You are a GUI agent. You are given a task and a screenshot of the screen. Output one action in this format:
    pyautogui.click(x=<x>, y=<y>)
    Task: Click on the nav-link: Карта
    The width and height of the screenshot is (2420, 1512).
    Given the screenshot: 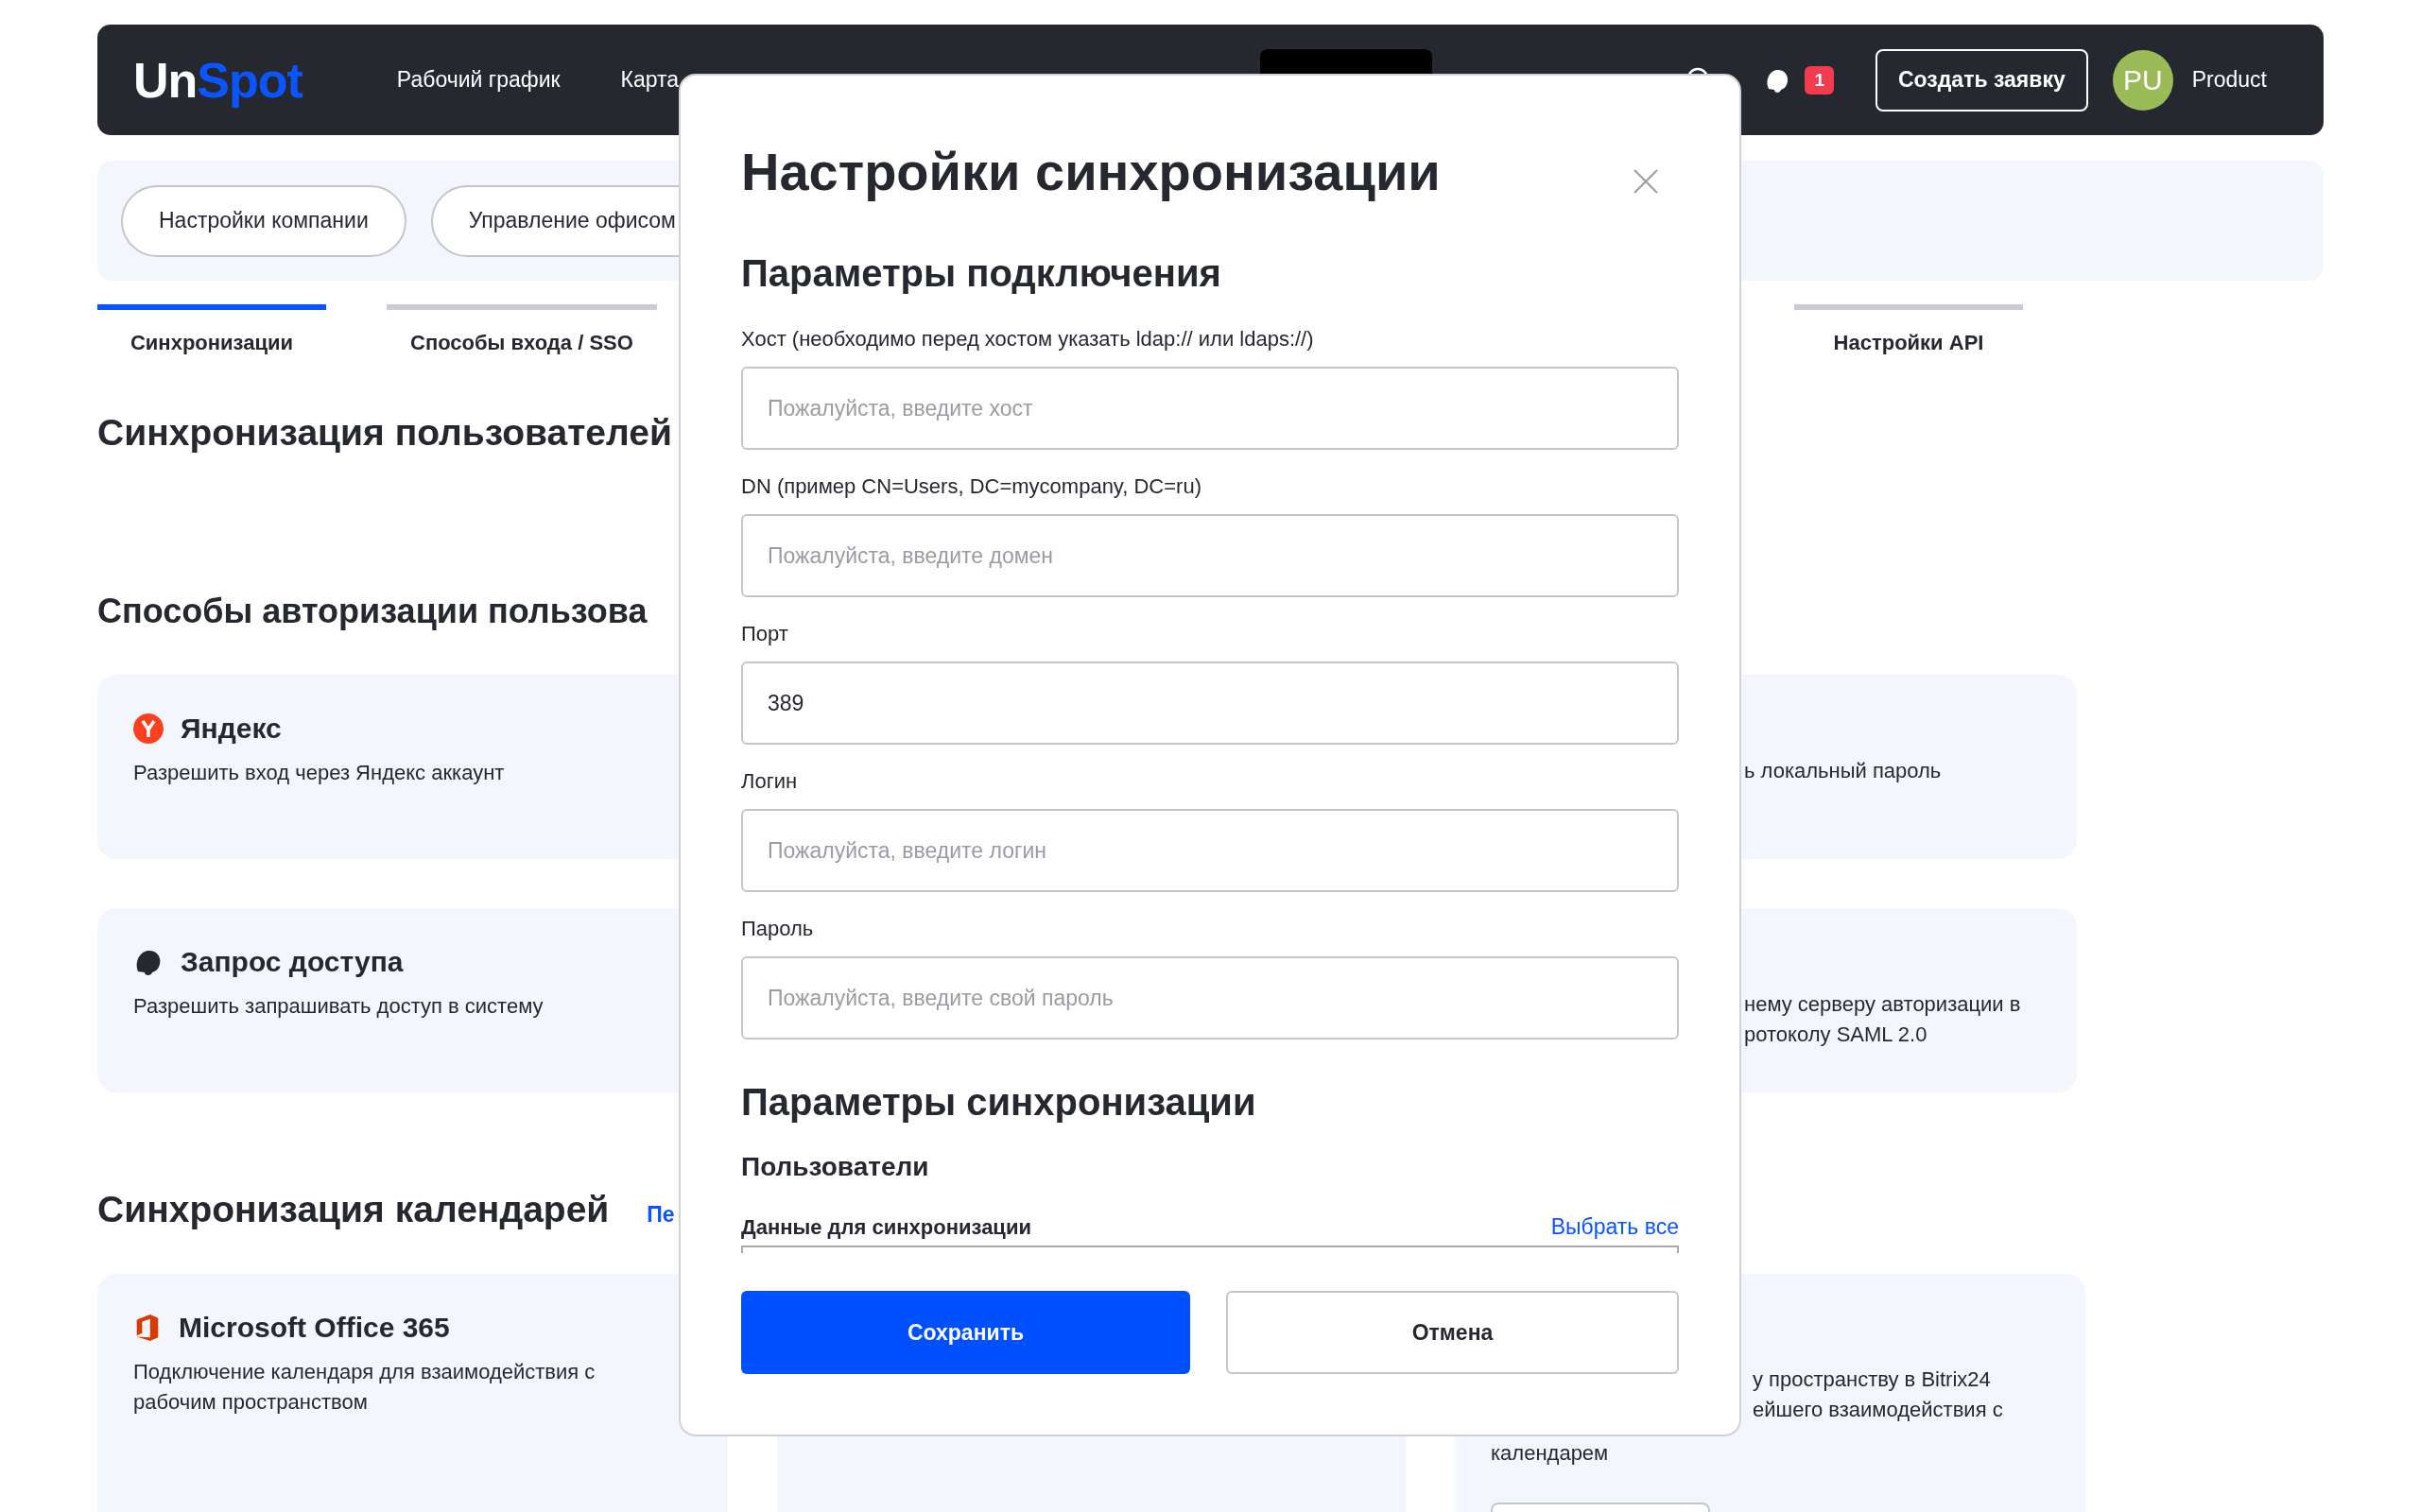 What is the action you would take?
    pyautogui.click(x=650, y=80)
    